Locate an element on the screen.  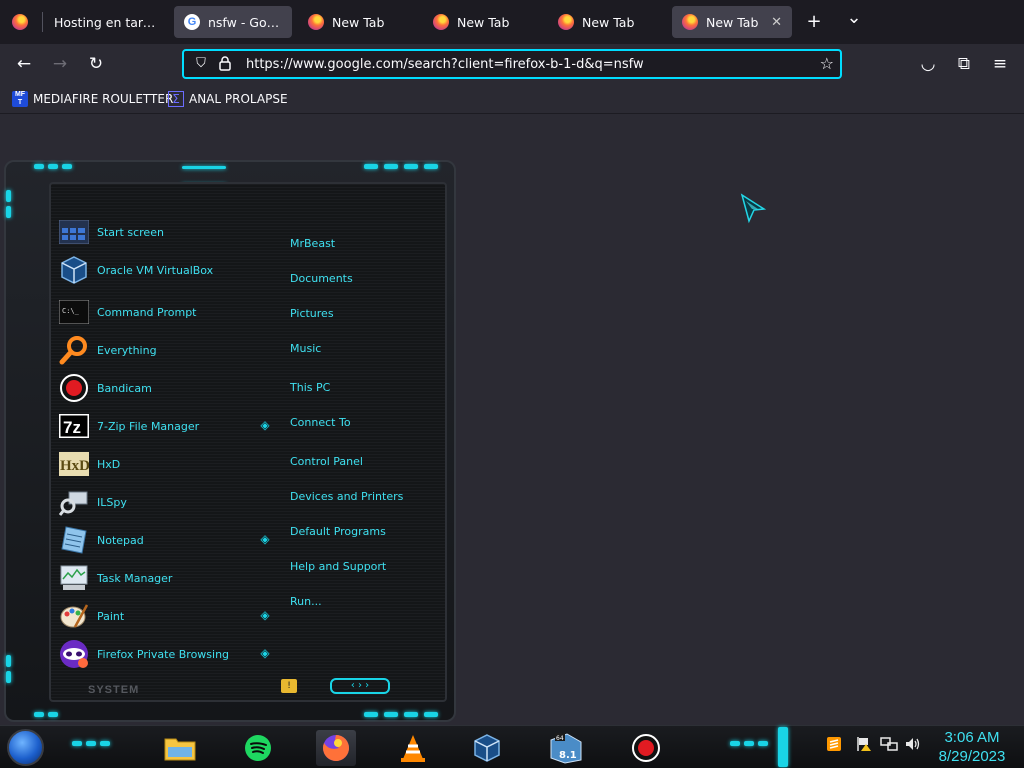
start-link-mrbeast: MrBeast is located at coordinates (312, 243).